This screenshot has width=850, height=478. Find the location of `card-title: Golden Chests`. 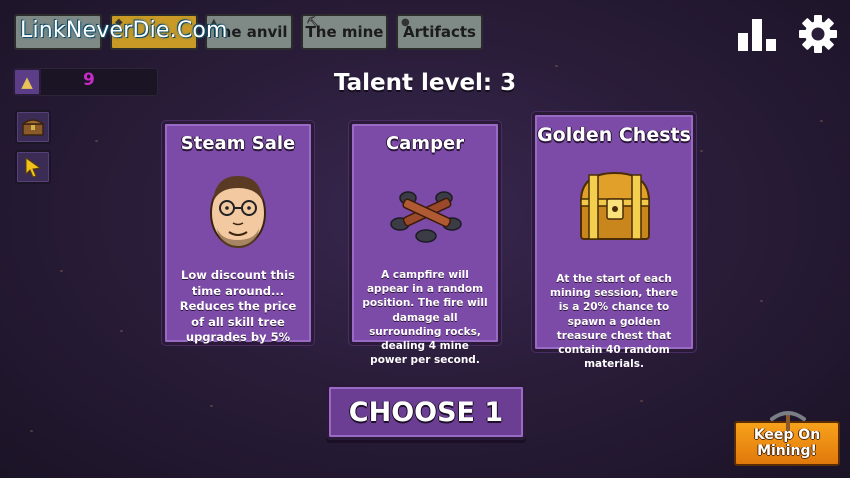

card-title: Golden Chests is located at coordinates (614, 135).